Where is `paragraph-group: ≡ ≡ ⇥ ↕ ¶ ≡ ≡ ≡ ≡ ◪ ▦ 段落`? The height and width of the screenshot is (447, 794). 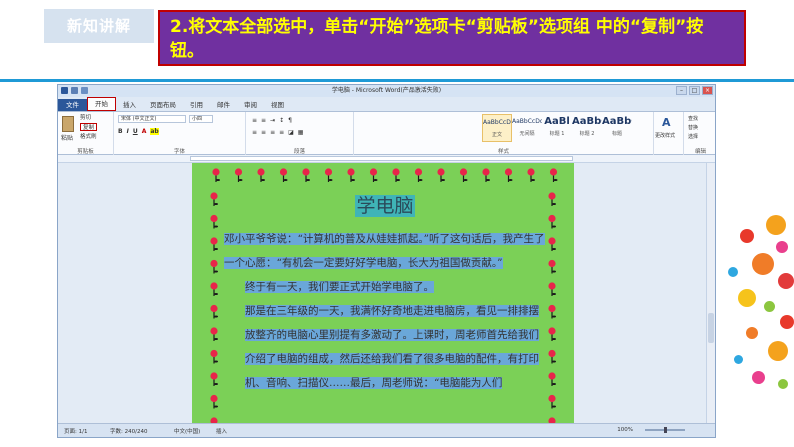
paragraph-group: ≡ ≡ ⇥ ↕ ¶ ≡ ≡ ≡ ≡ ◪ ▦ 段落 is located at coordinates (300, 134).